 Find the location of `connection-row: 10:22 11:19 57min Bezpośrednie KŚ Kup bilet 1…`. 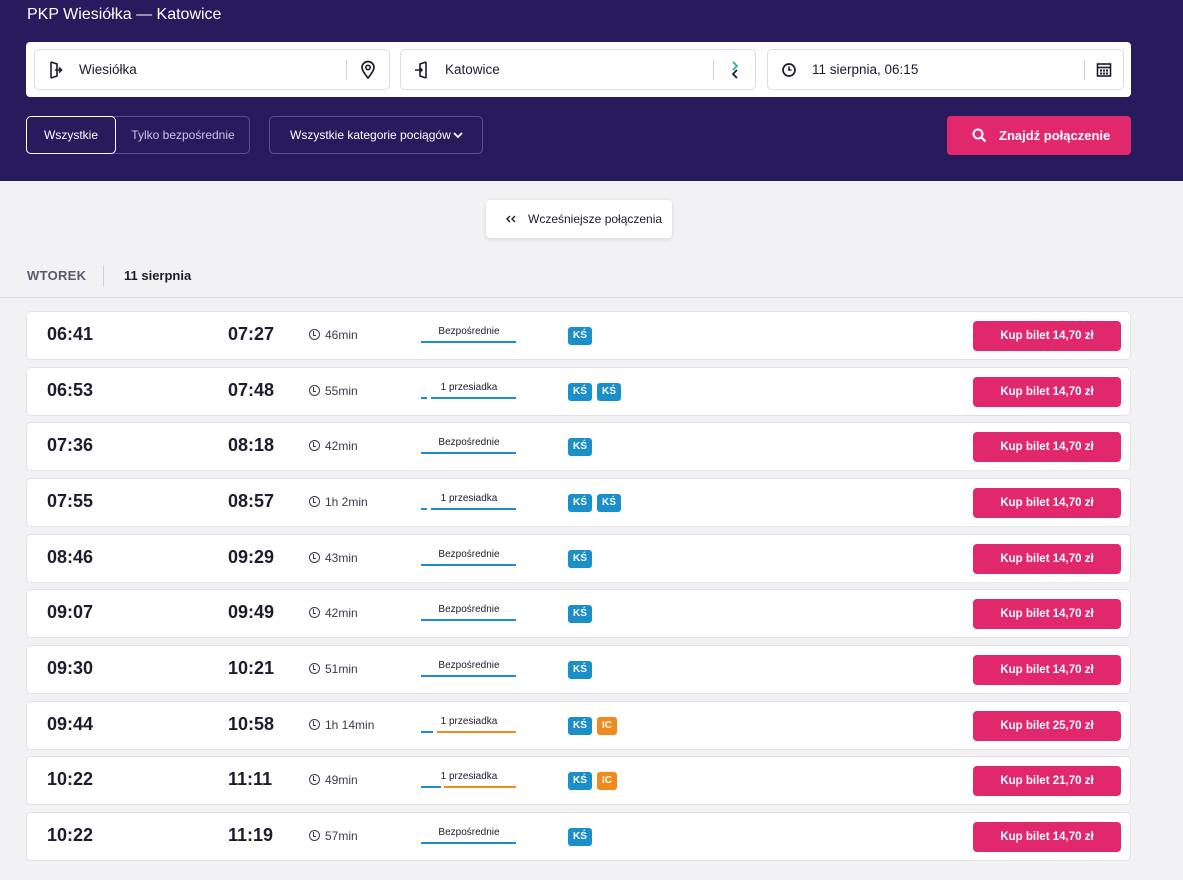

connection-row: 10:22 11:19 57min Bezpośrednie KŚ Kup bilet 1… is located at coordinates (578, 836).